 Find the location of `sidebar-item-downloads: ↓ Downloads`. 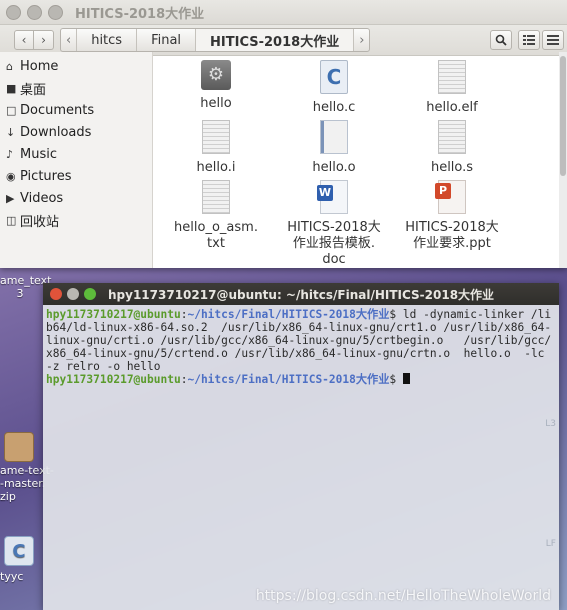

sidebar-item-downloads: ↓ Downloads is located at coordinates (76, 132).